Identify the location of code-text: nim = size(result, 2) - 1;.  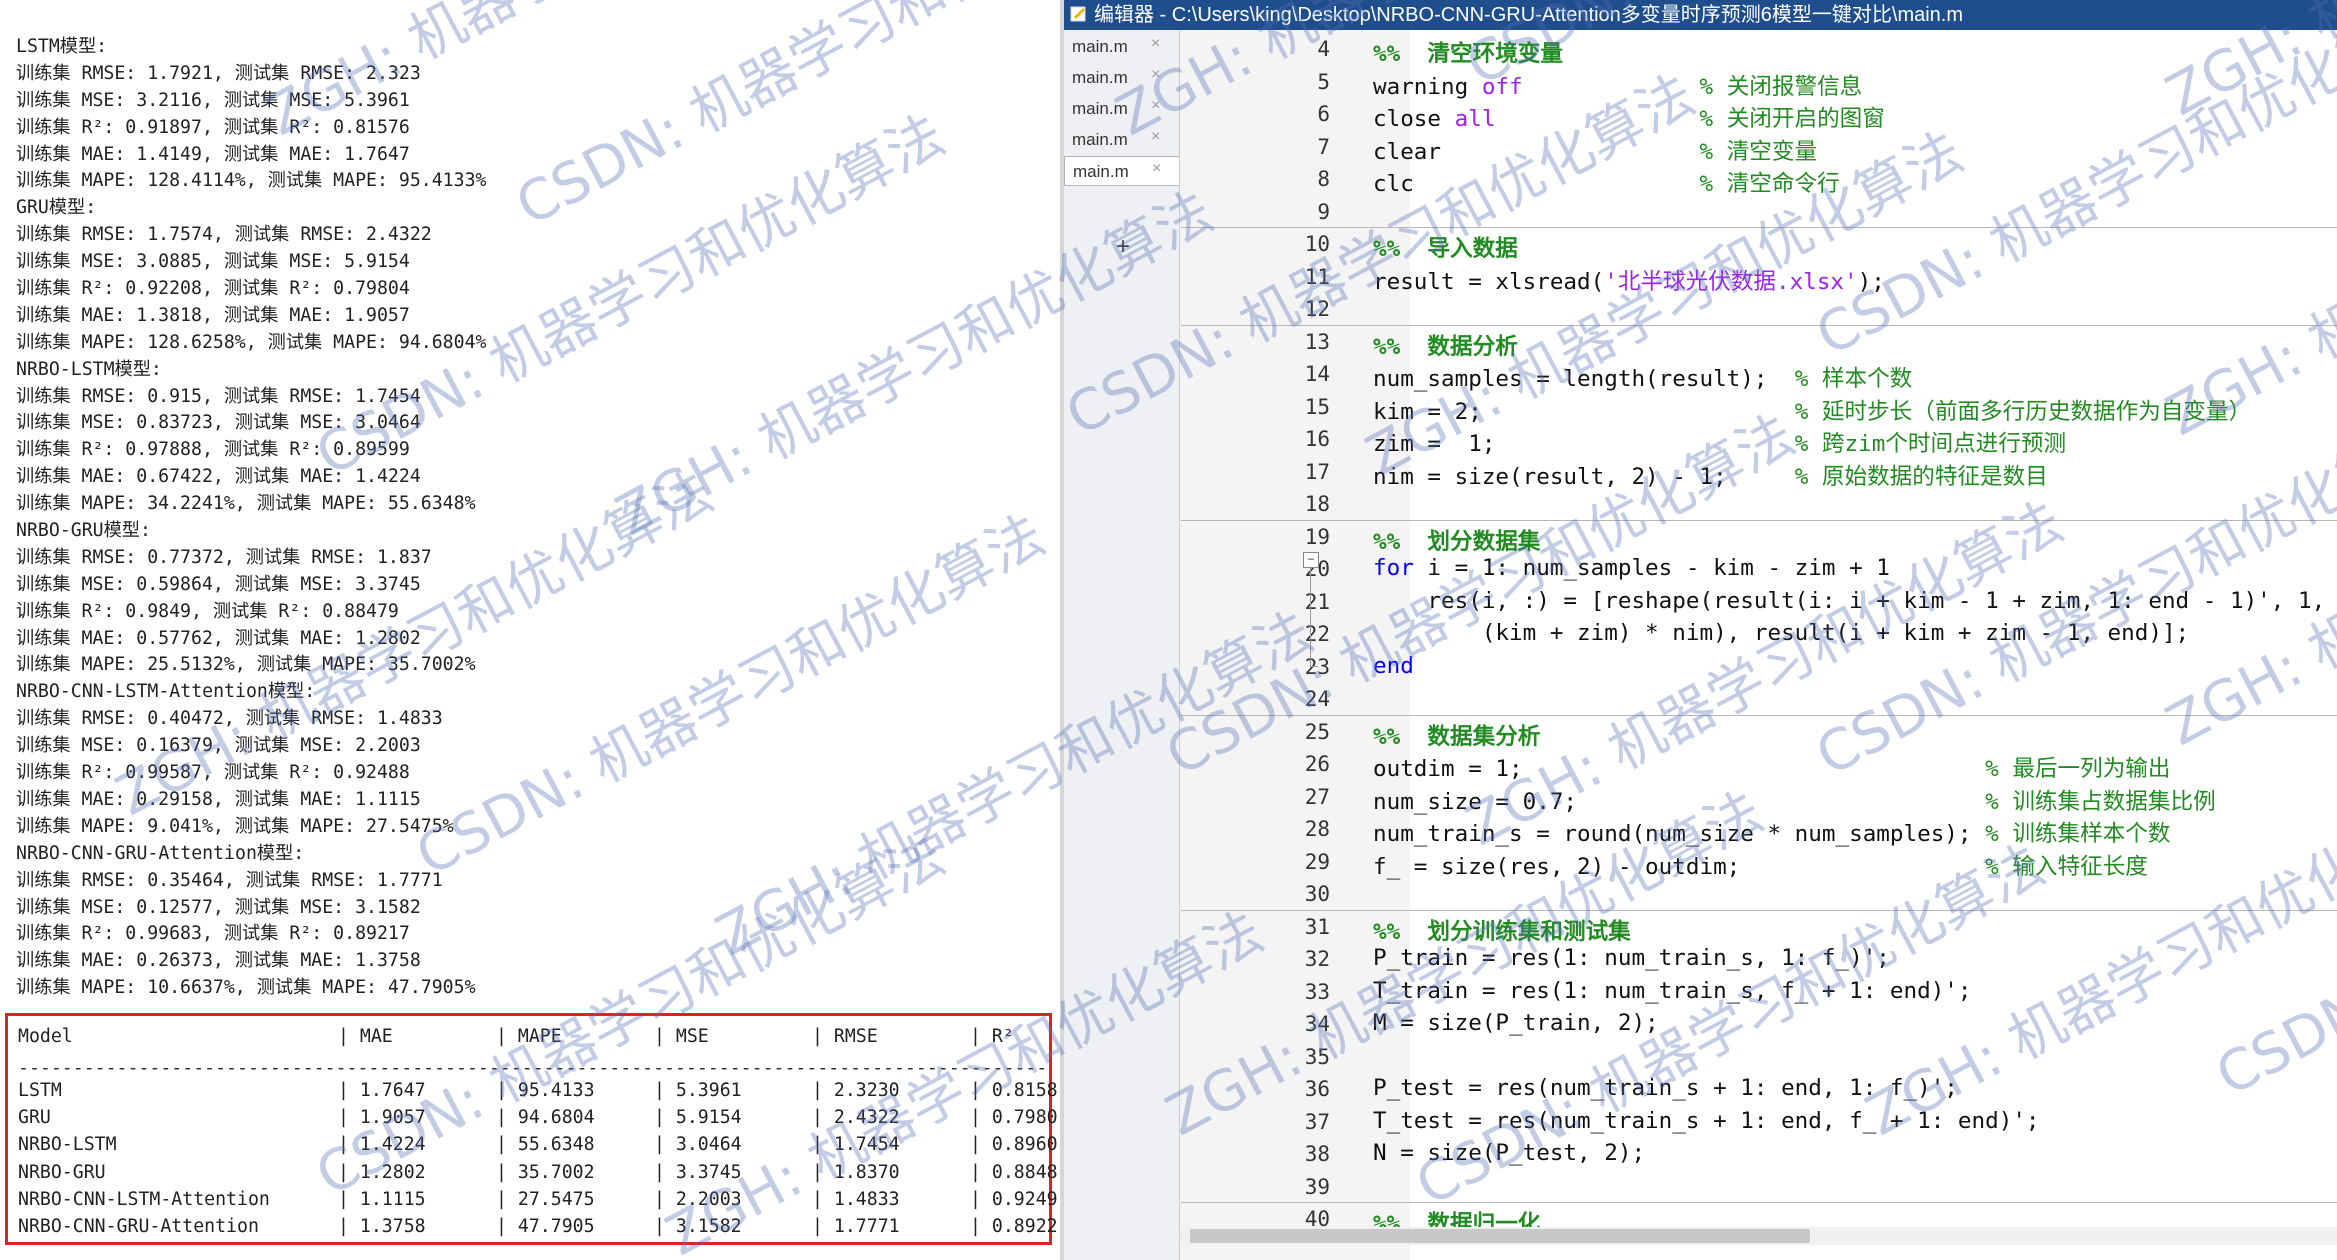
(1584, 476).